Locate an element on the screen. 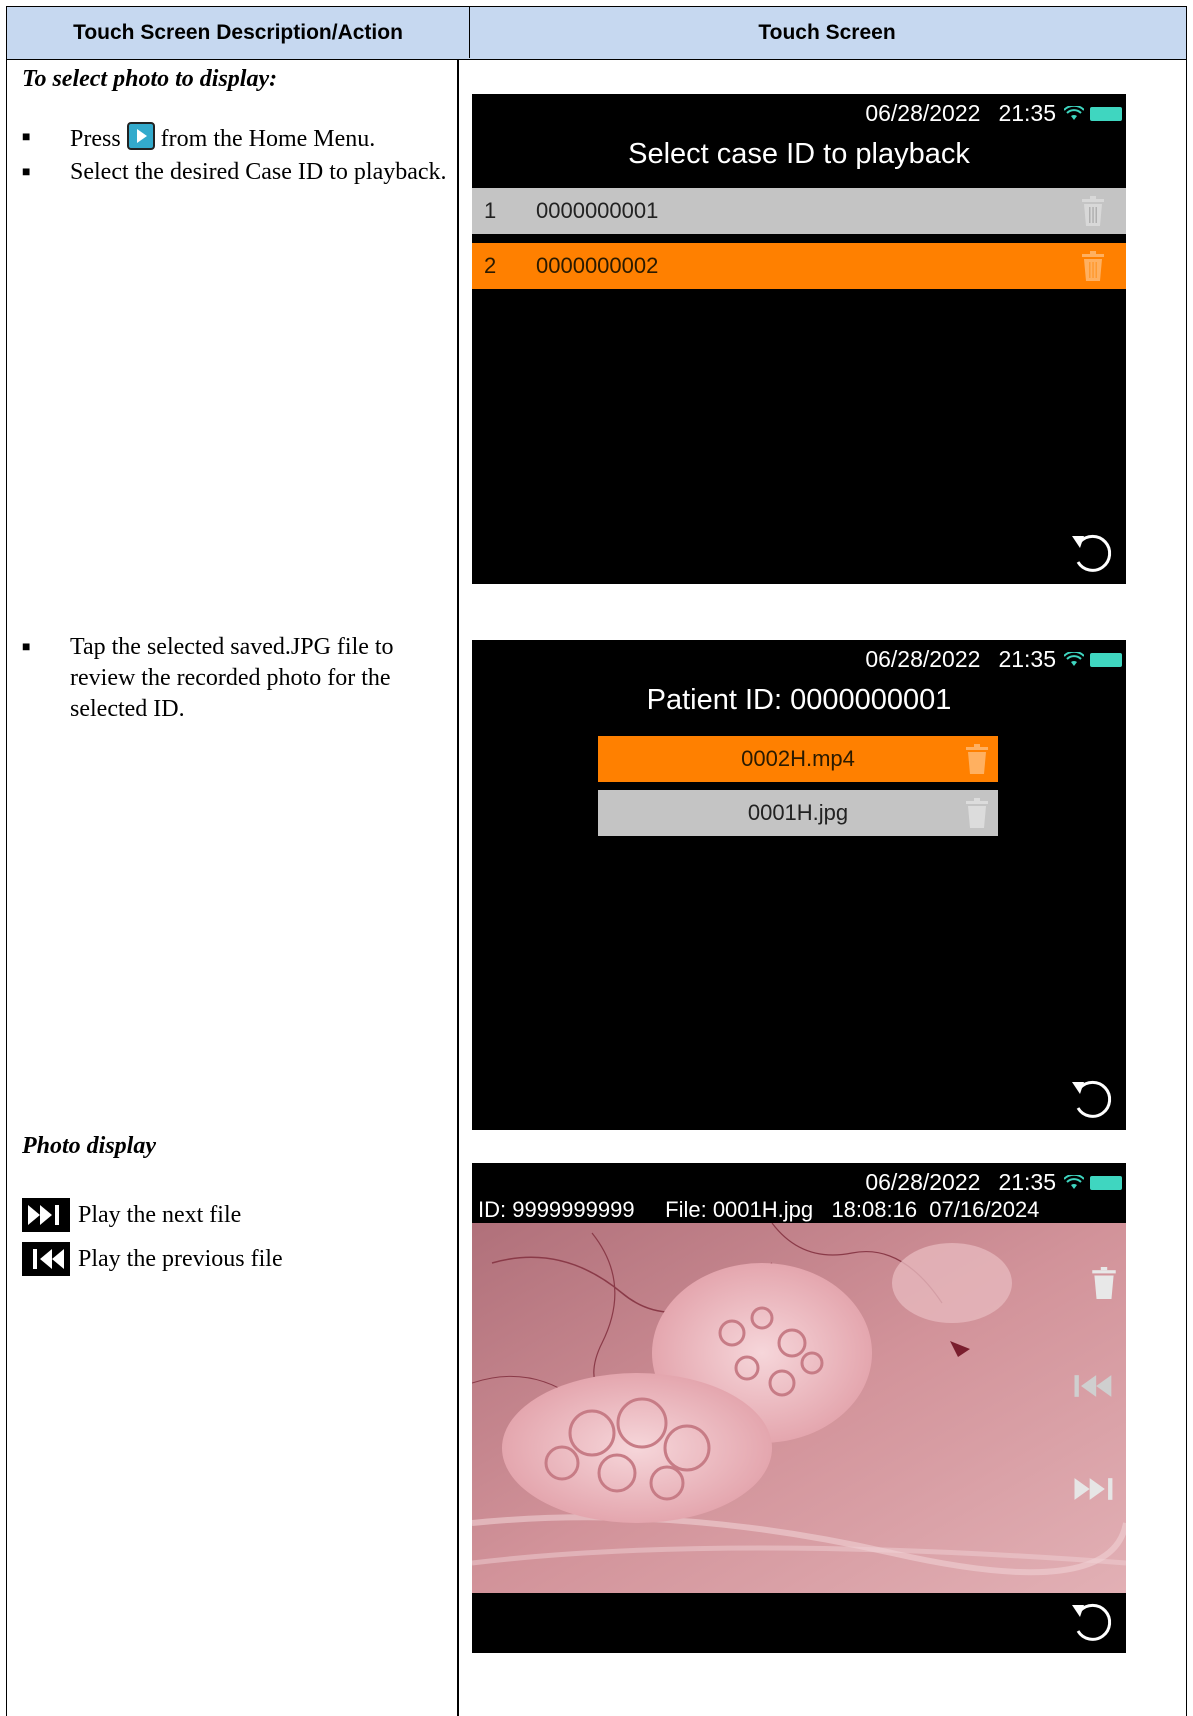 Image resolution: width=1193 pixels, height=1716 pixels. legend-previous-file: Play the previous file is located at coordinates (152, 1259).